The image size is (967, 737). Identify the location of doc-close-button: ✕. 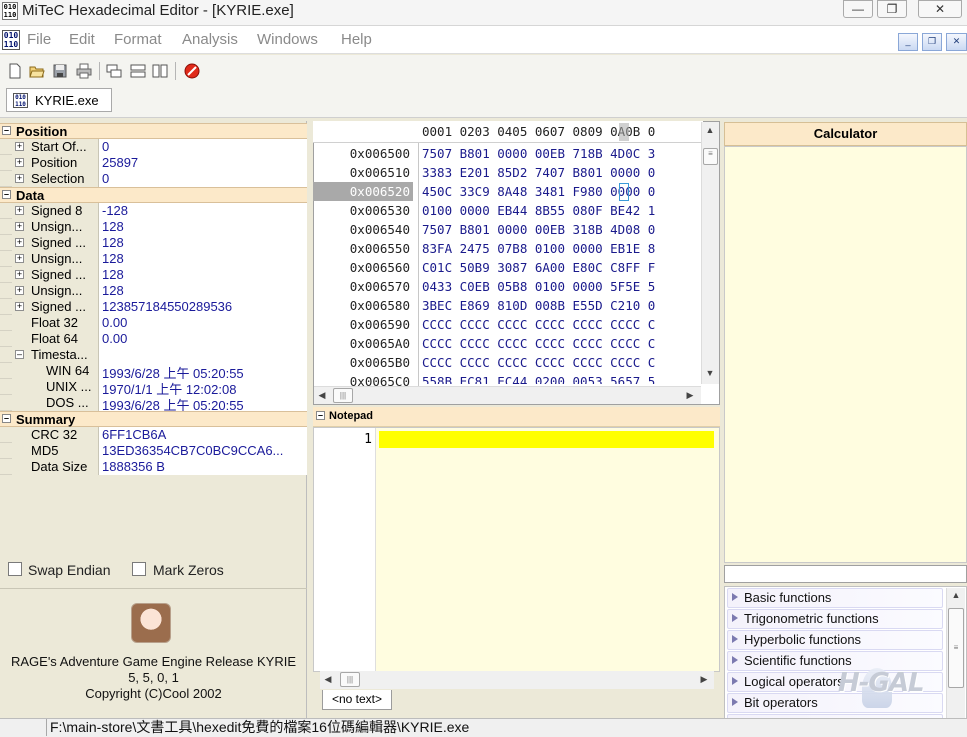
(956, 42).